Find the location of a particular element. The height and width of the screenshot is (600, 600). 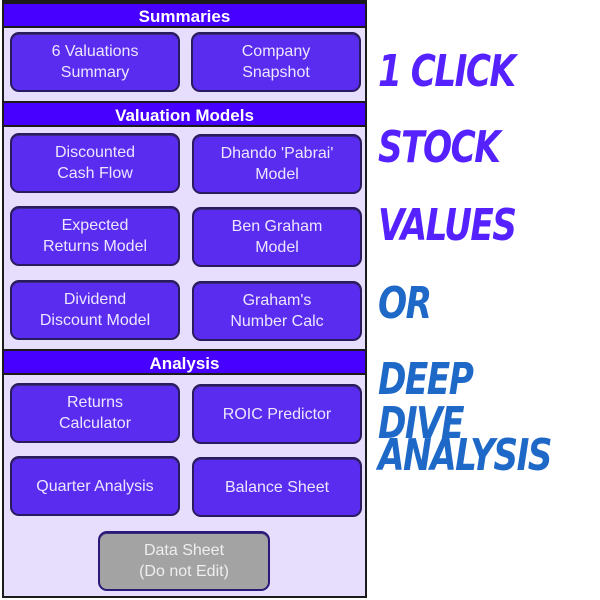

section-header-analysis: Analysis is located at coordinates (184, 362).